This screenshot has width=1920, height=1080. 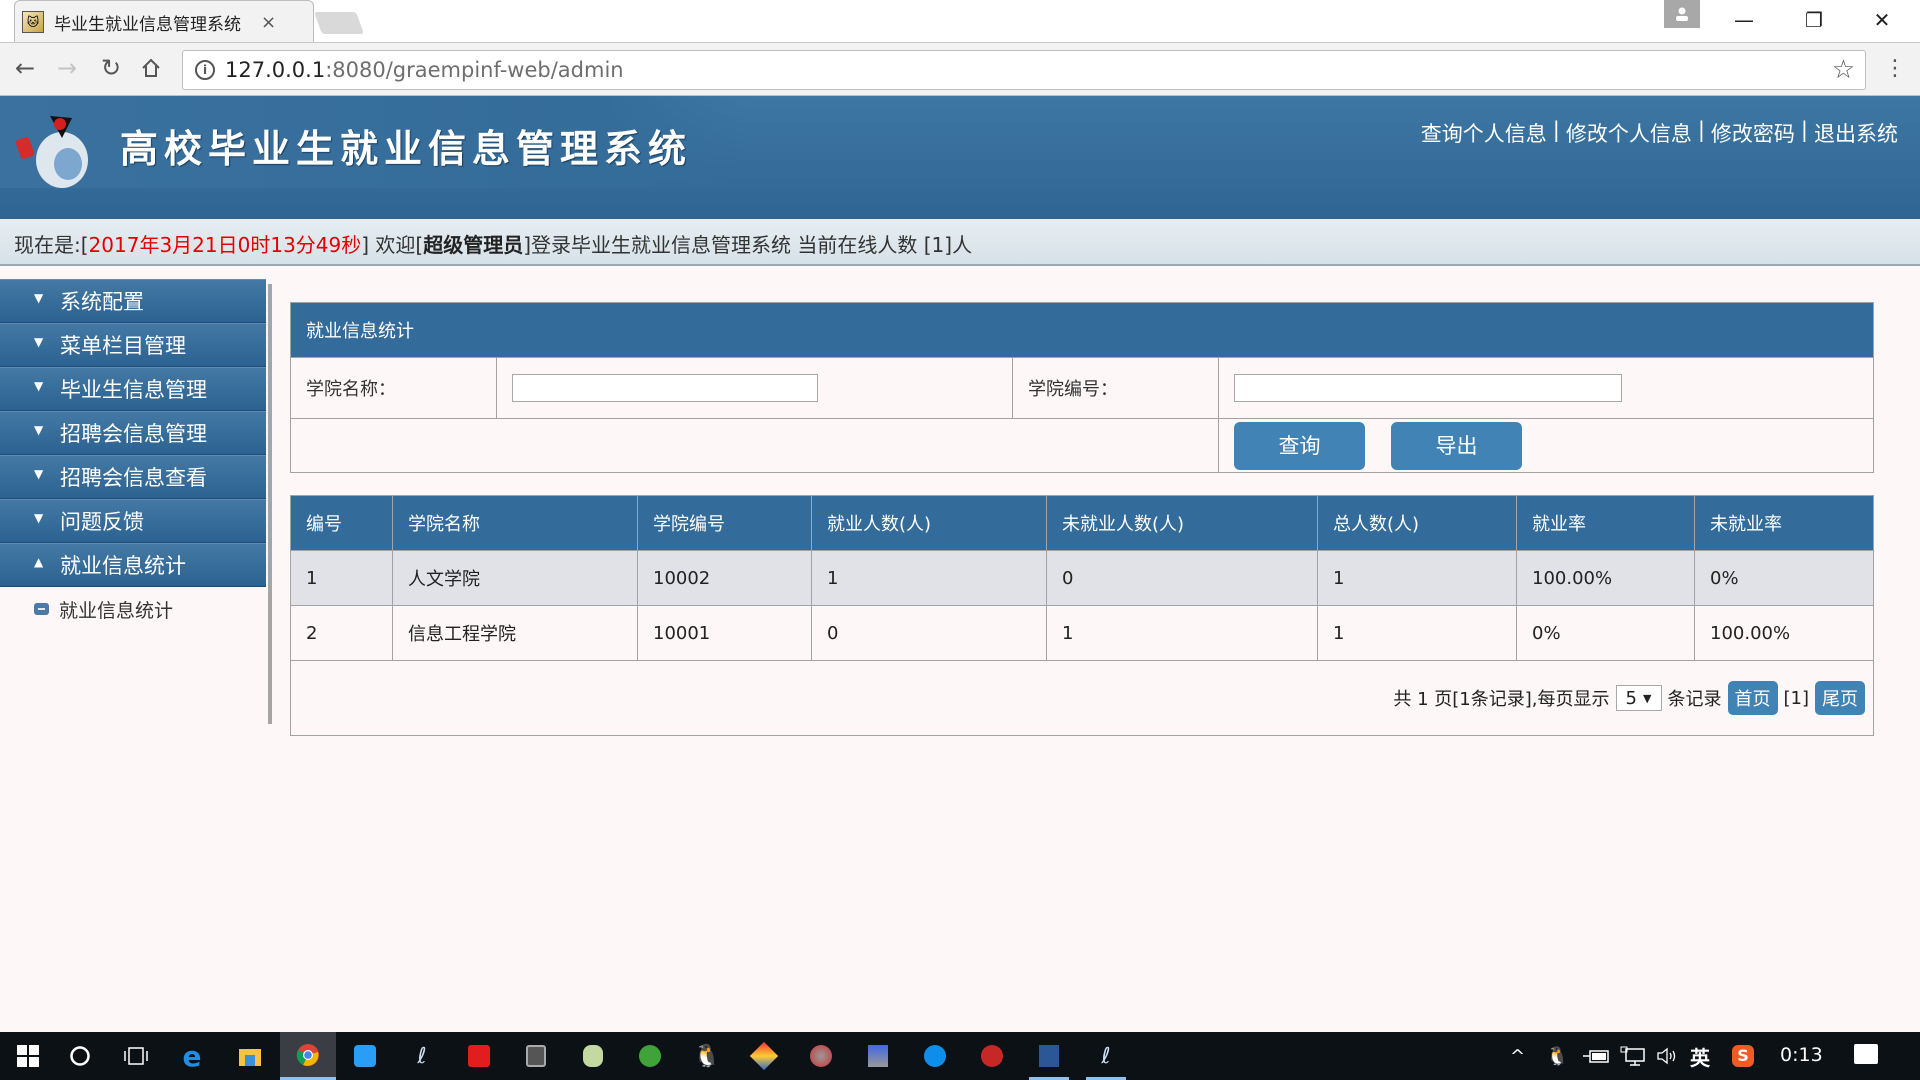 What do you see at coordinates (707, 1056) in the screenshot?
I see `qq-icon: 🐧` at bounding box center [707, 1056].